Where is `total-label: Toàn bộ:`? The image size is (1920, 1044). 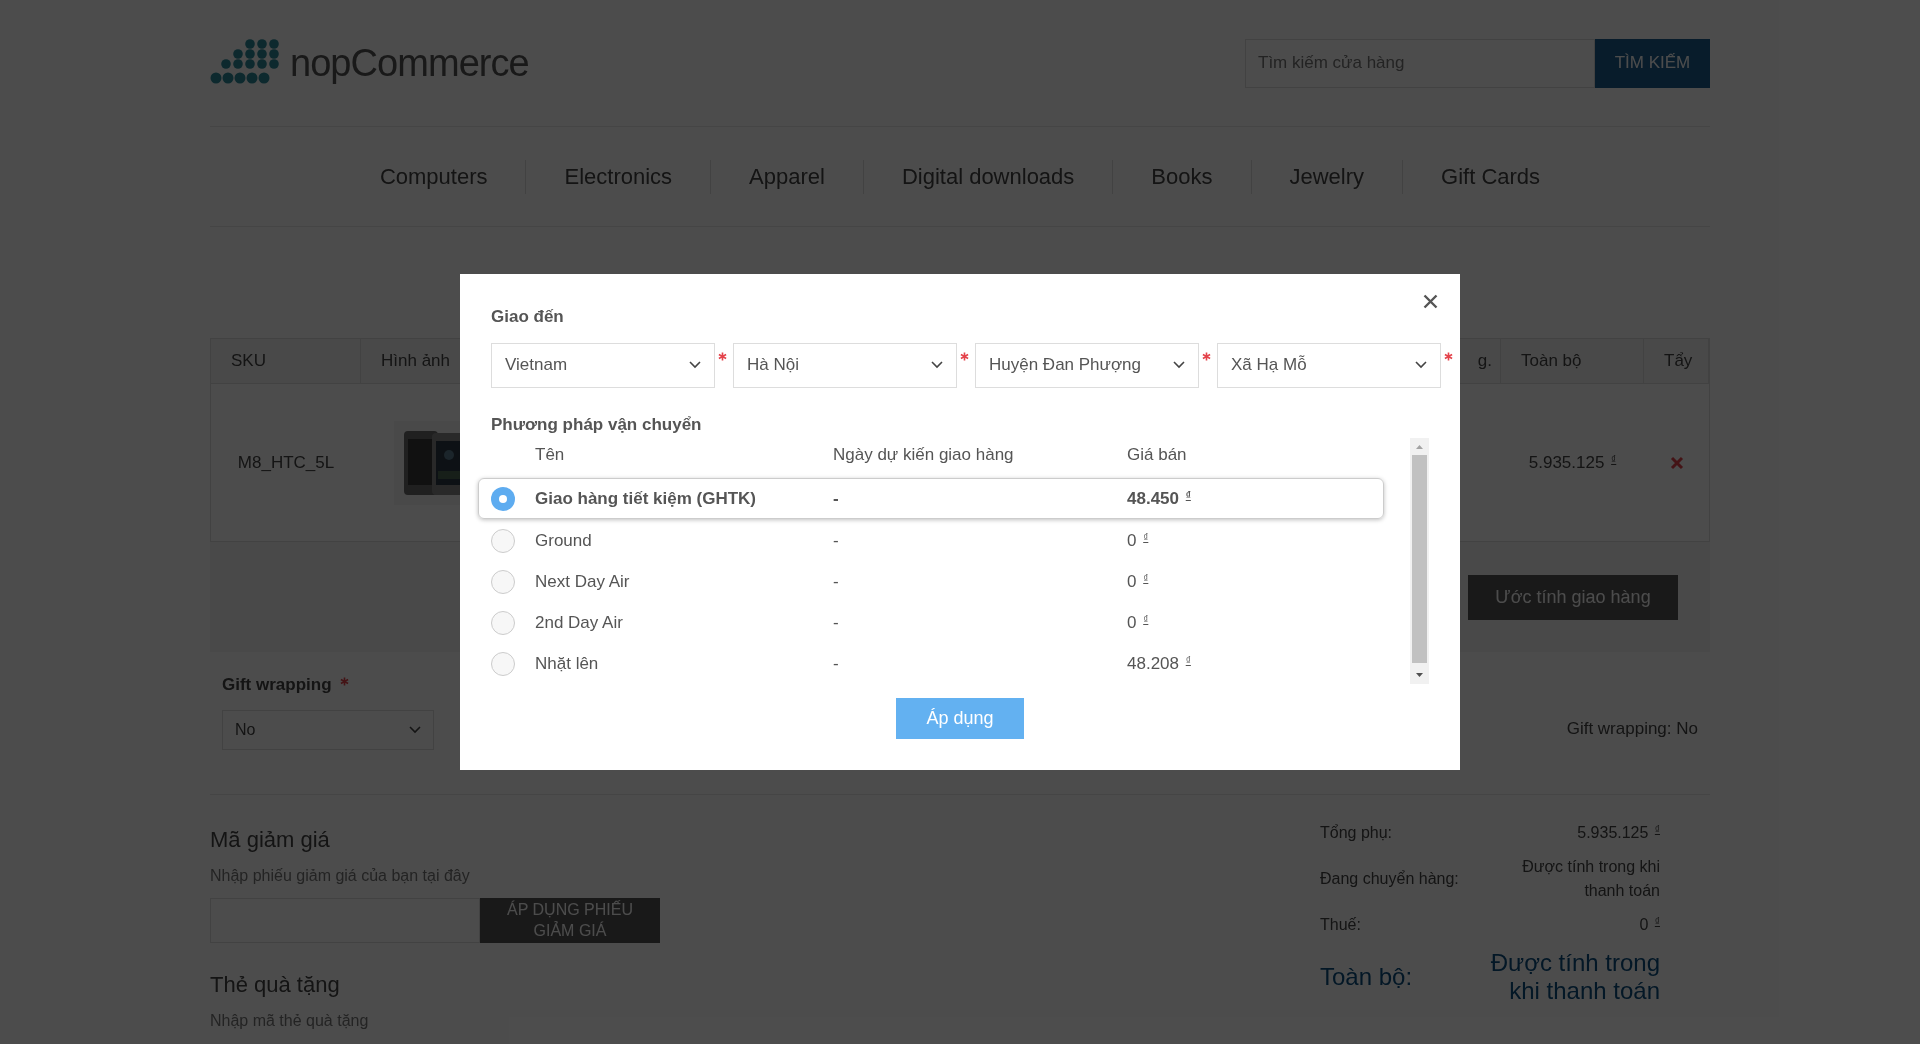 total-label: Toàn bộ: is located at coordinates (1366, 976).